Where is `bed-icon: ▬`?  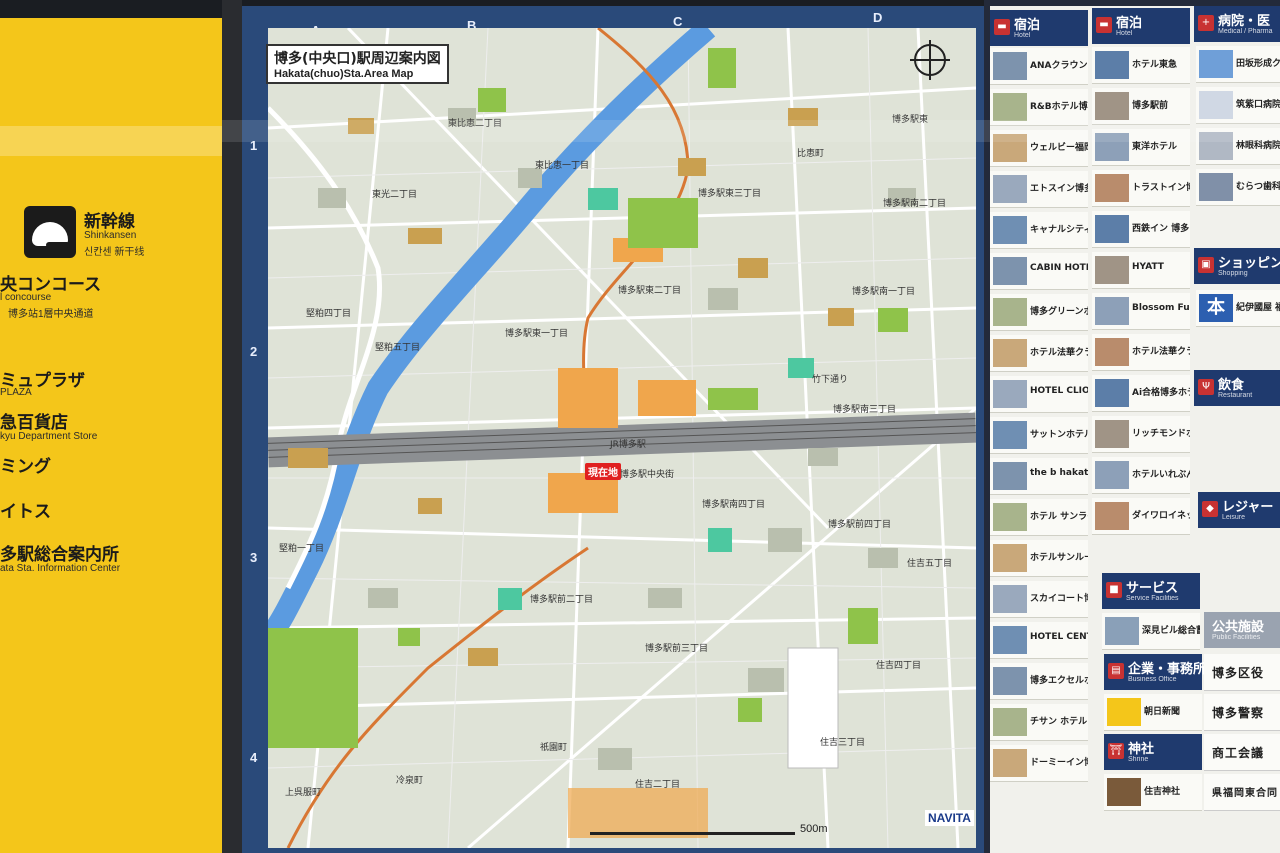 bed-icon: ▬ is located at coordinates (1104, 25).